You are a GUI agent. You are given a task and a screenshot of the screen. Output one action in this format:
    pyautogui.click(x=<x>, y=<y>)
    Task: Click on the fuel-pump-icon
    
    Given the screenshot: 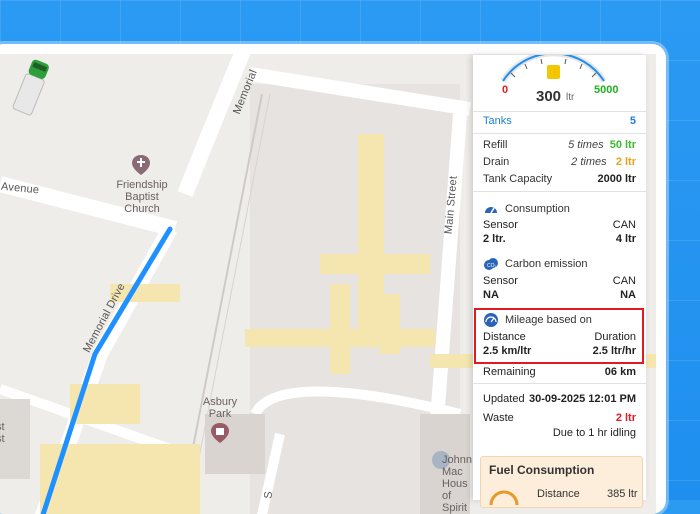 What is the action you would take?
    pyautogui.click(x=553, y=72)
    